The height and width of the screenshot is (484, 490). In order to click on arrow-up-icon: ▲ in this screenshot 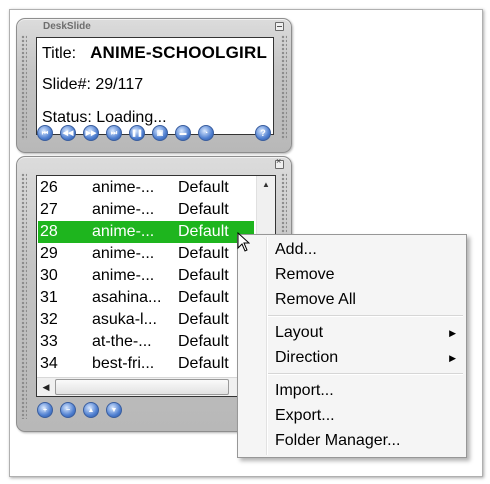, I will do `click(91, 410)`.